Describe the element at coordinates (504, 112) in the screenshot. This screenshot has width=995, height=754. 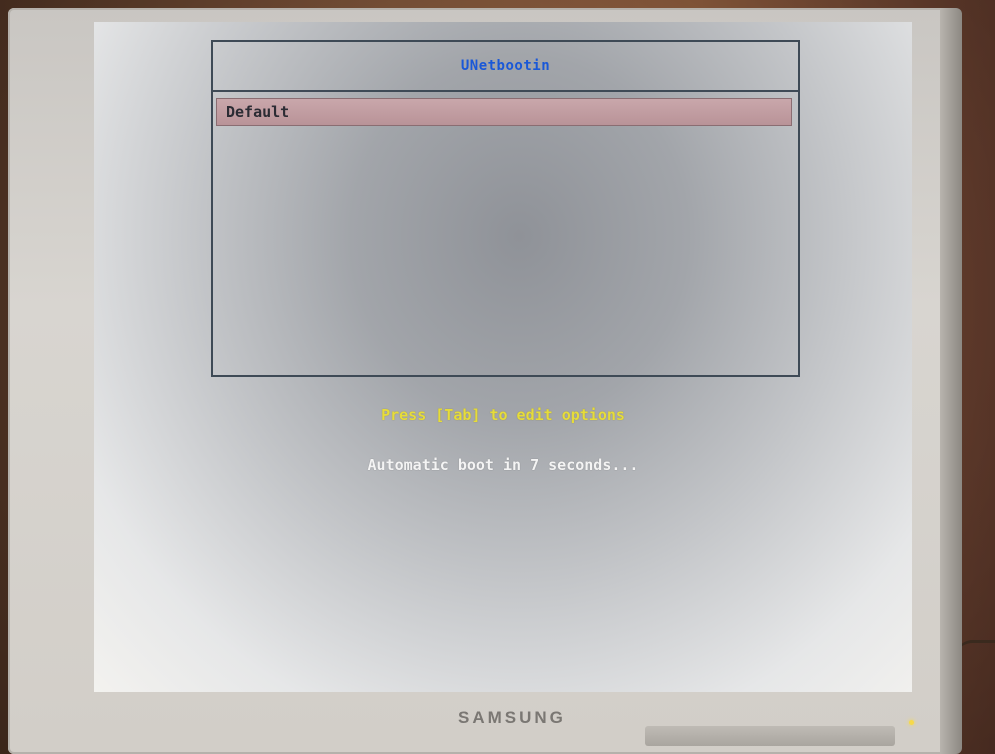
I see `boot-menu-item-default: Default` at that location.